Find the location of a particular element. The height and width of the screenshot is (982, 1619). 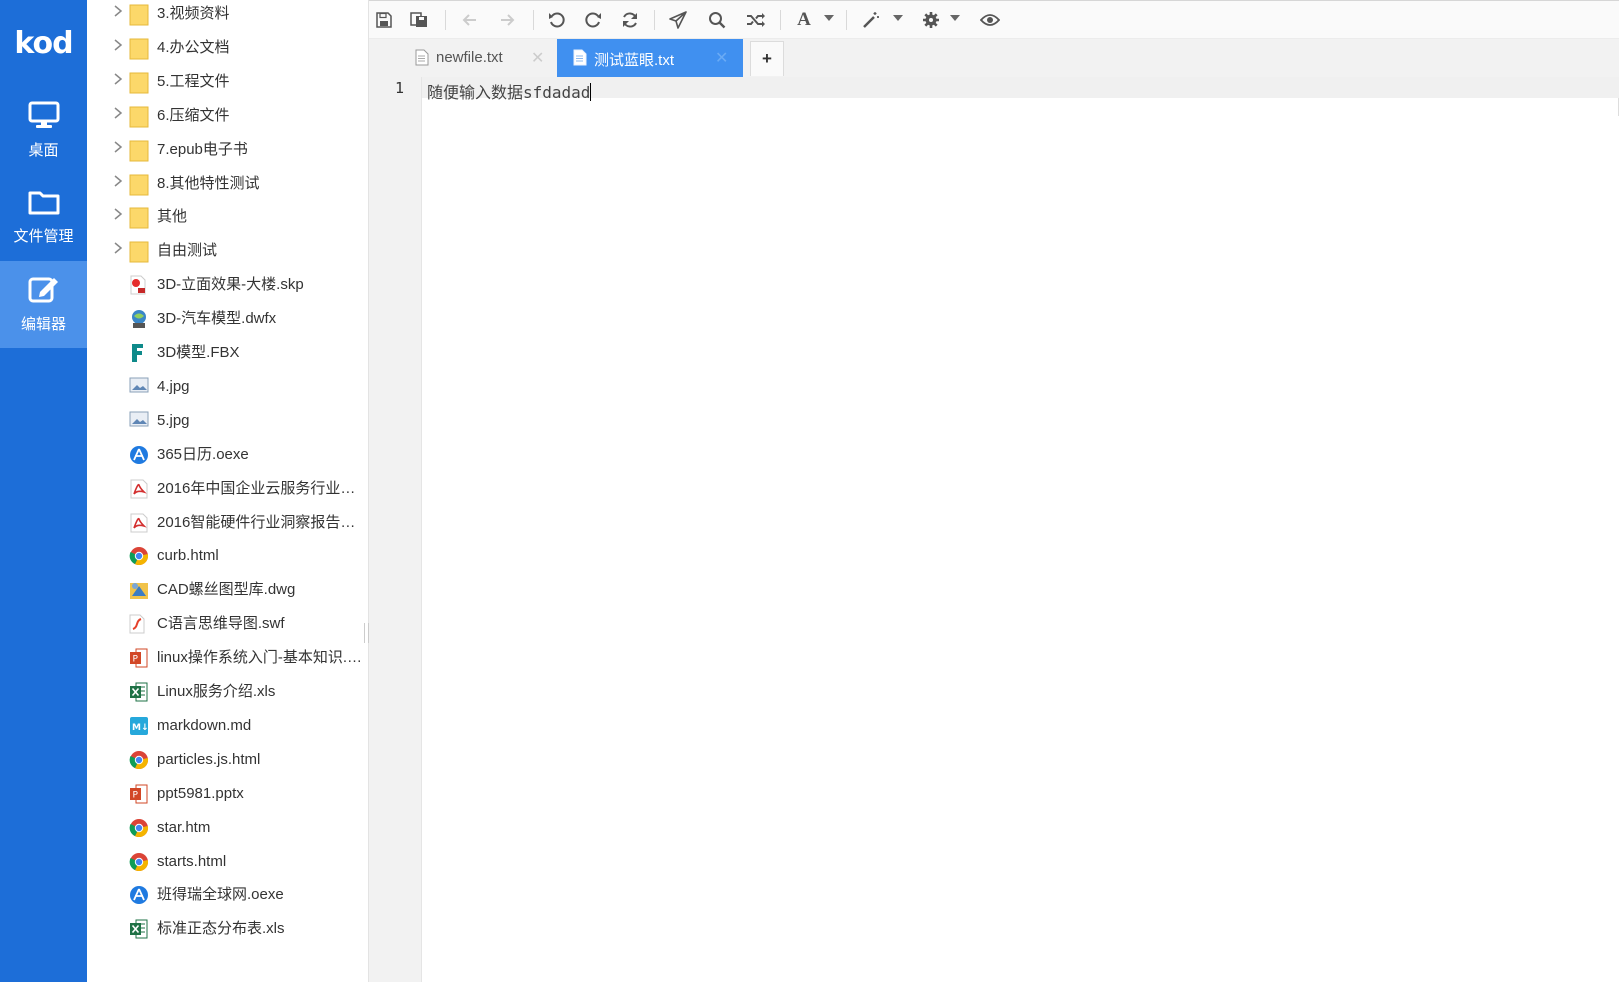

tree-file: 3D-汽车模型.dwfx is located at coordinates (227, 319).